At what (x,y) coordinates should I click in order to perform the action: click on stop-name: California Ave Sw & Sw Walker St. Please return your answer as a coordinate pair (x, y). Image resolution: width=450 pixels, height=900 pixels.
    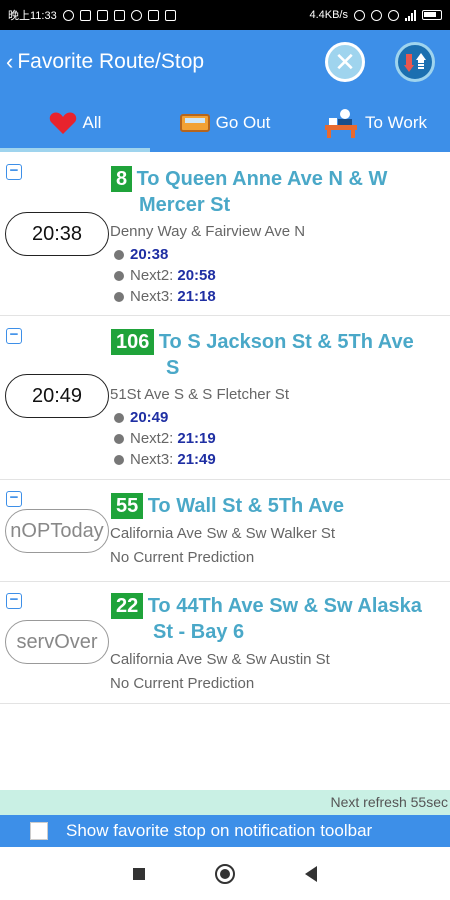
    Looking at the image, I should click on (223, 533).